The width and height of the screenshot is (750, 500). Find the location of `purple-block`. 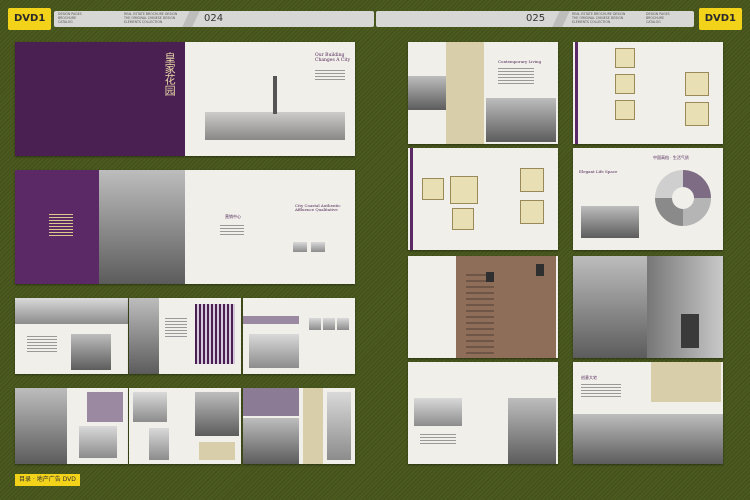

purple-block is located at coordinates (105, 407).